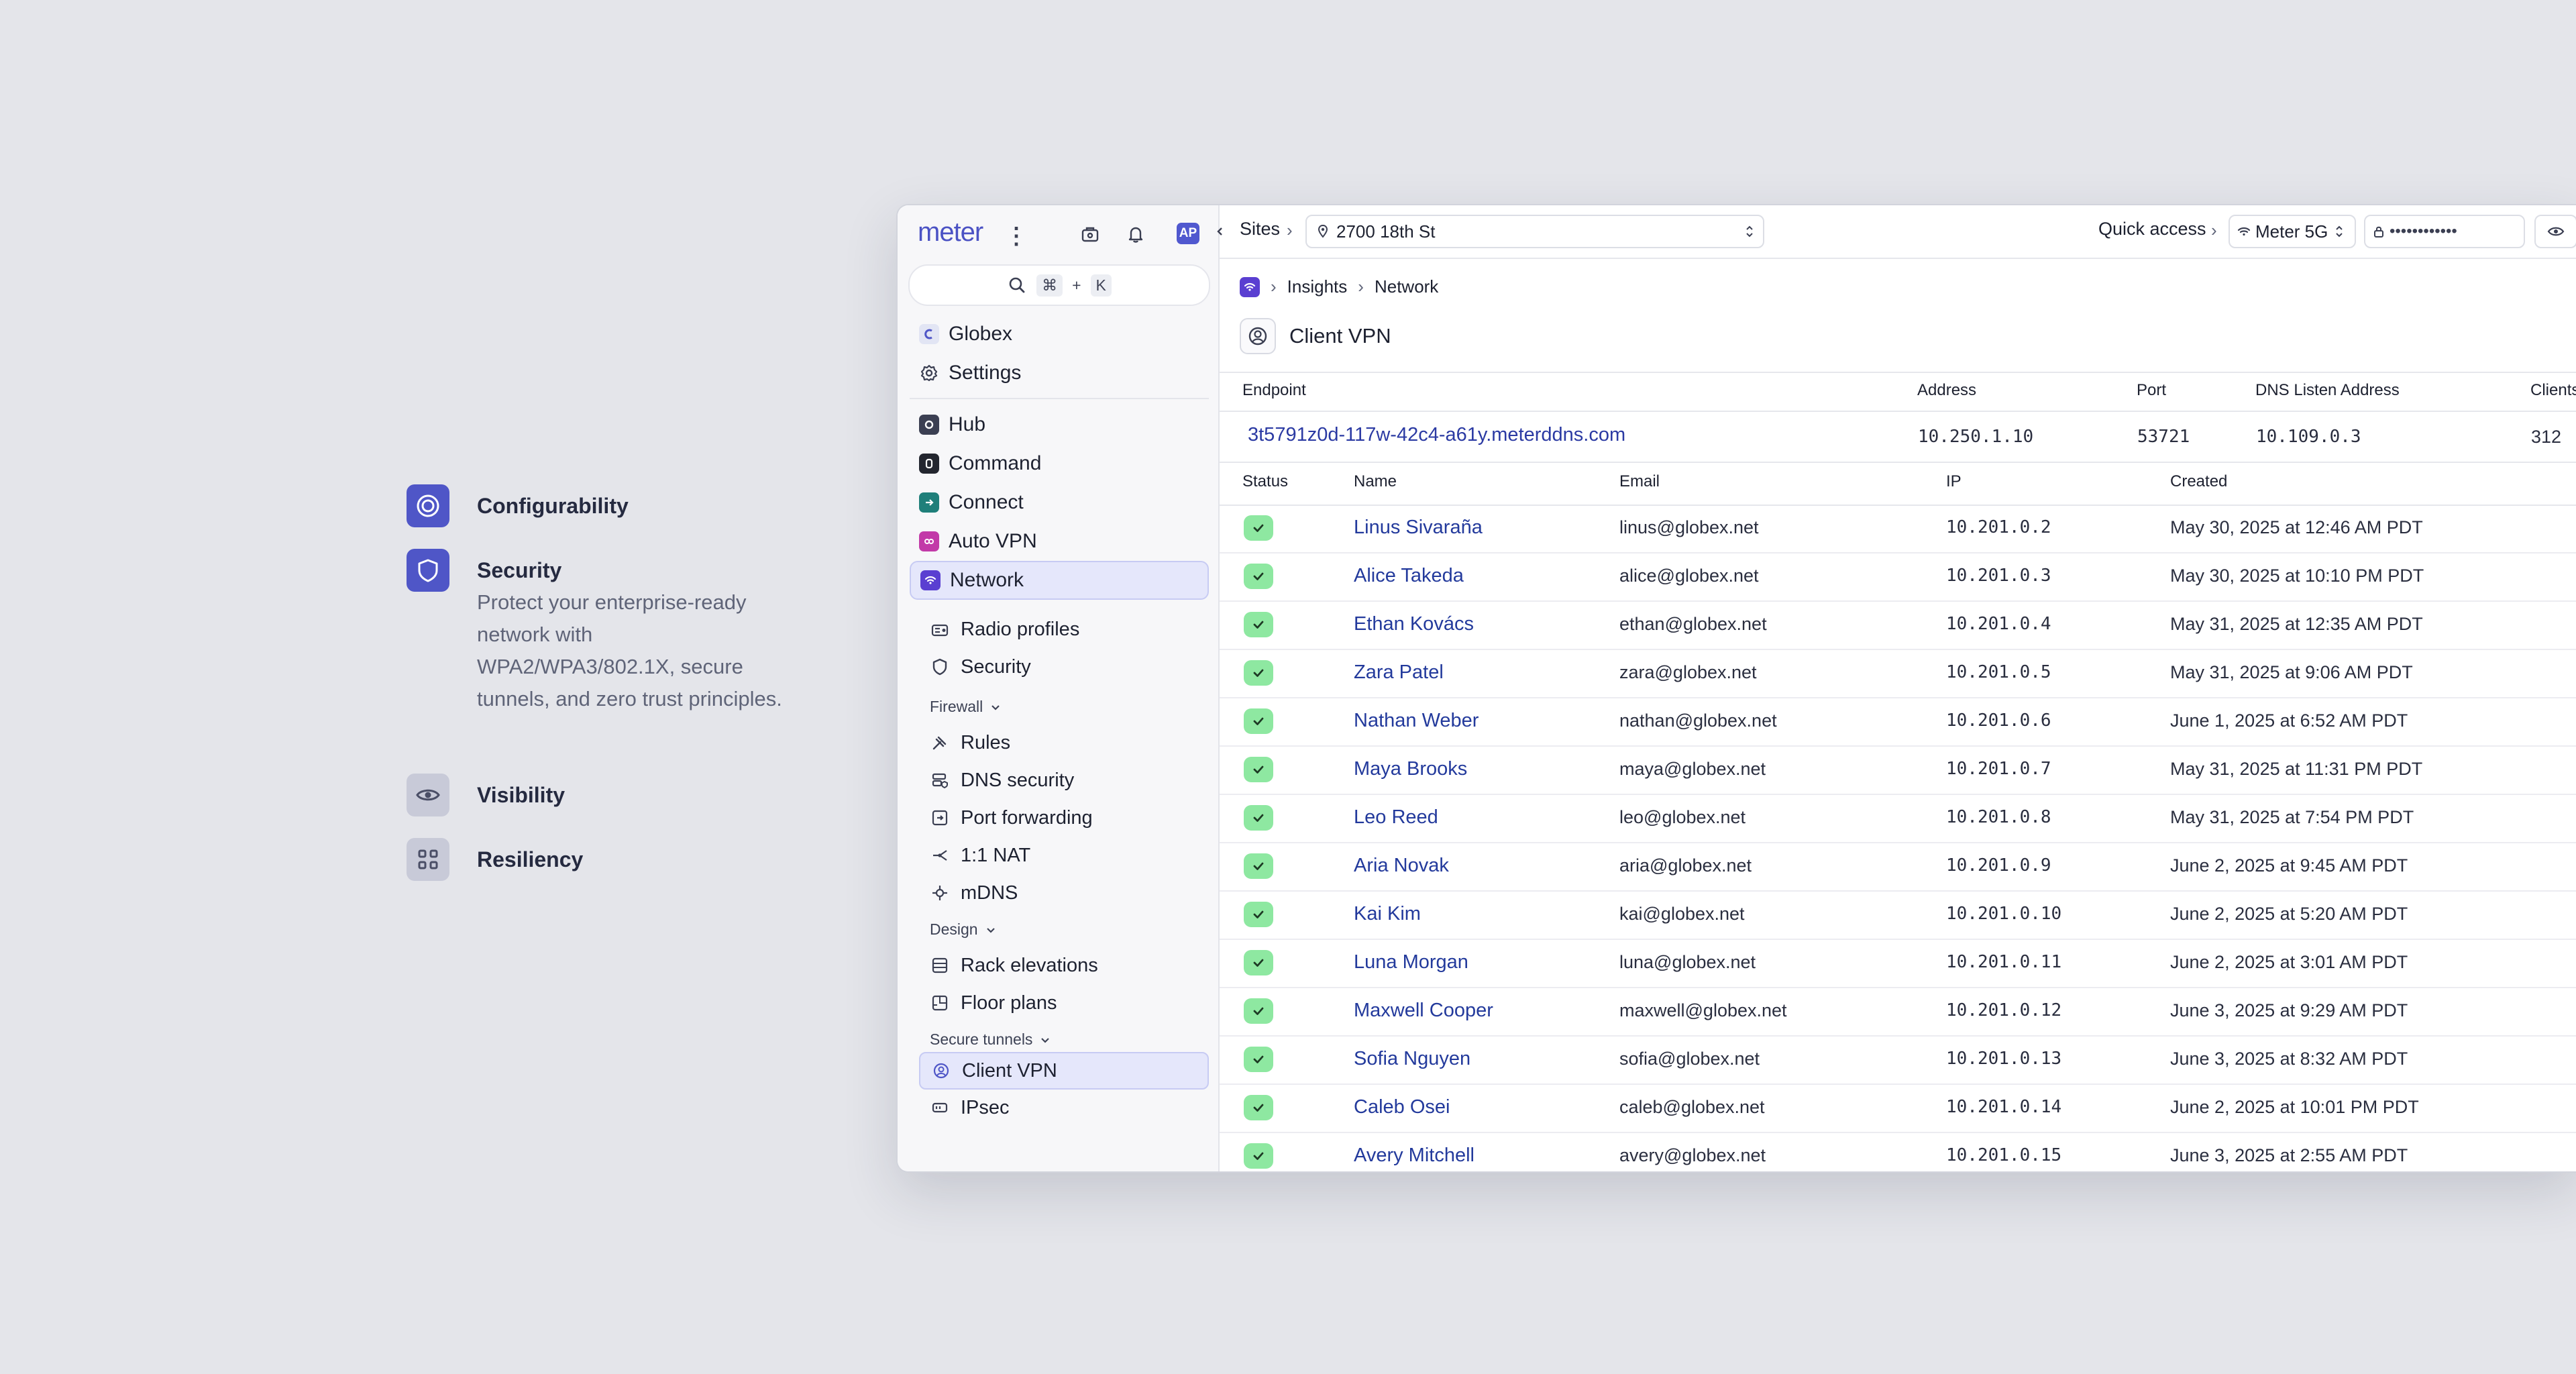 Image resolution: width=2576 pixels, height=1374 pixels. What do you see at coordinates (1396, 817) in the screenshot?
I see `client-name-link: Leo Reed` at bounding box center [1396, 817].